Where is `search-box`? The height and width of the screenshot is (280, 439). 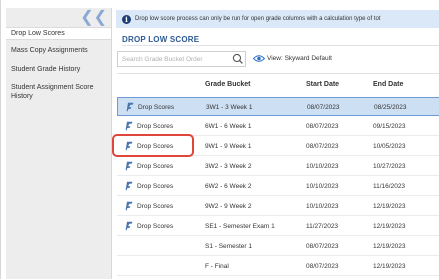
search-box is located at coordinates (181, 59).